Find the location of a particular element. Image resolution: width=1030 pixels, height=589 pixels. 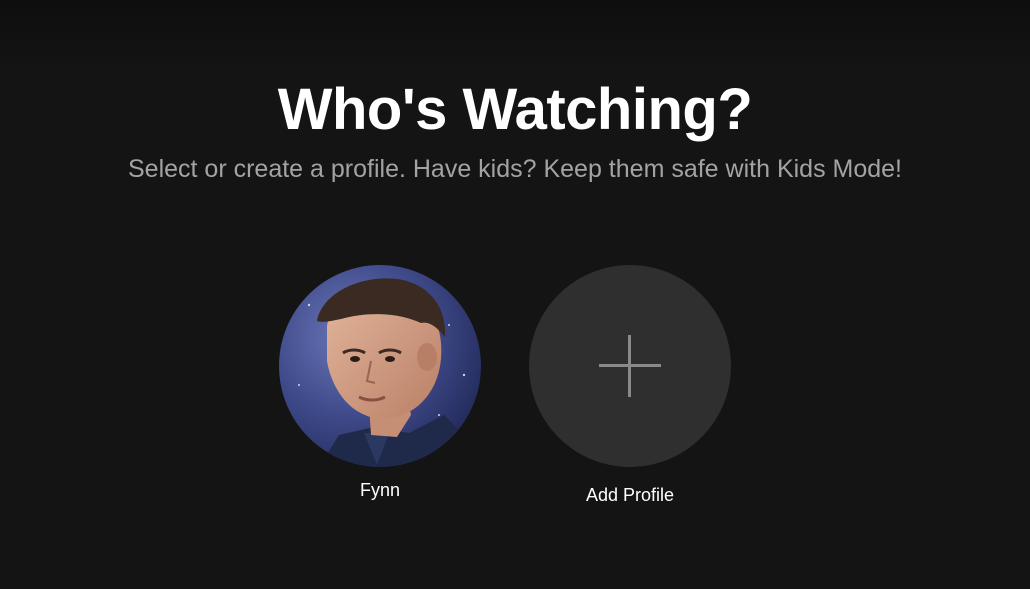

plus-icon is located at coordinates (630, 366).